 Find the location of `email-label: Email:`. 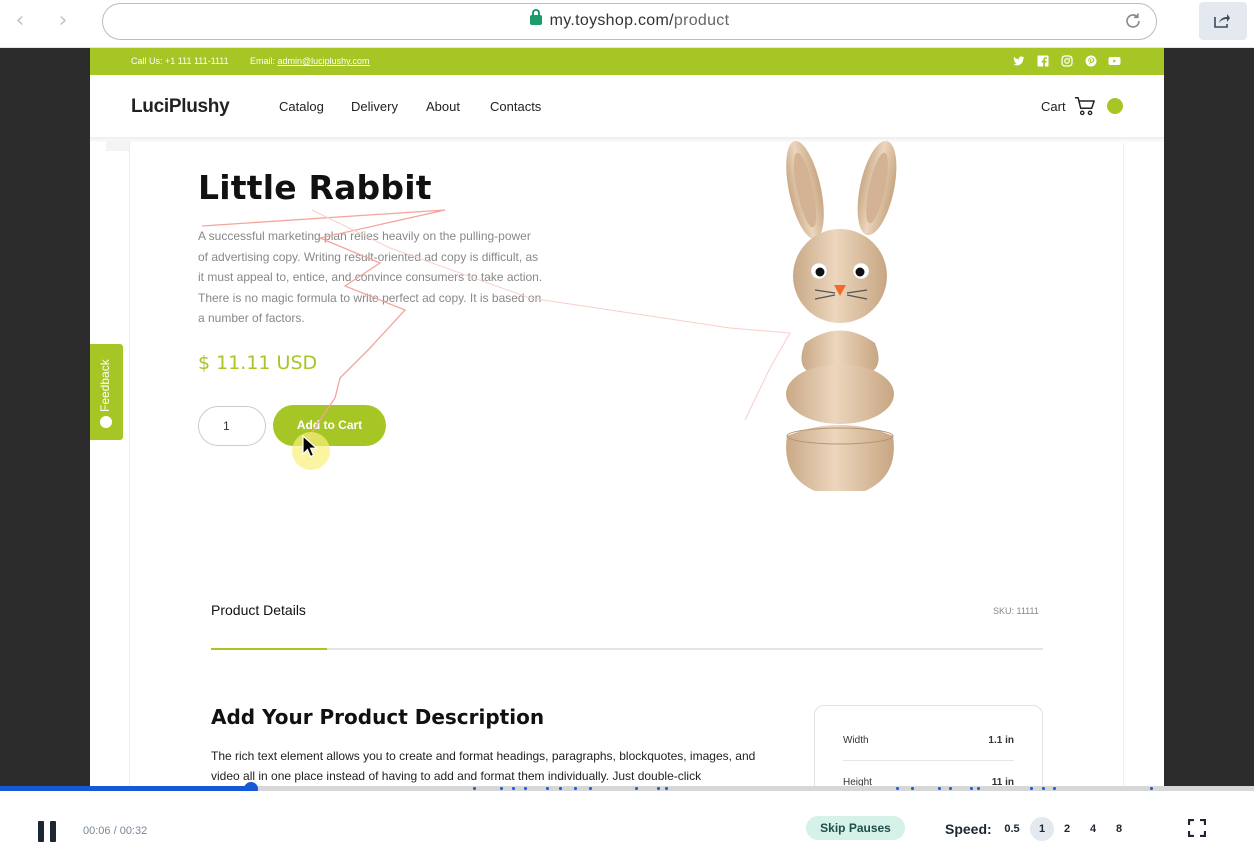

email-label: Email: is located at coordinates (264, 61).